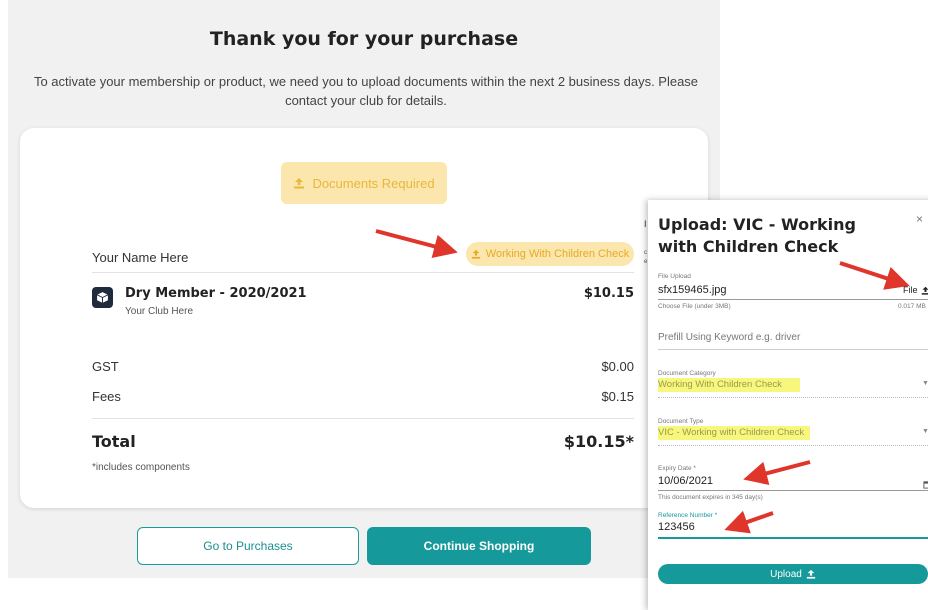 The height and width of the screenshot is (610, 928). I want to click on gst-value: $0.00, so click(617, 366).